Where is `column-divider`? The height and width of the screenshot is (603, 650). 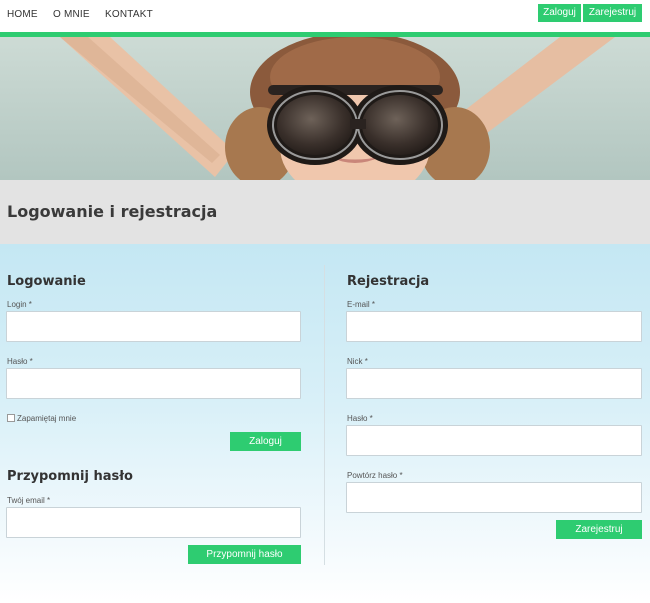 column-divider is located at coordinates (324, 415).